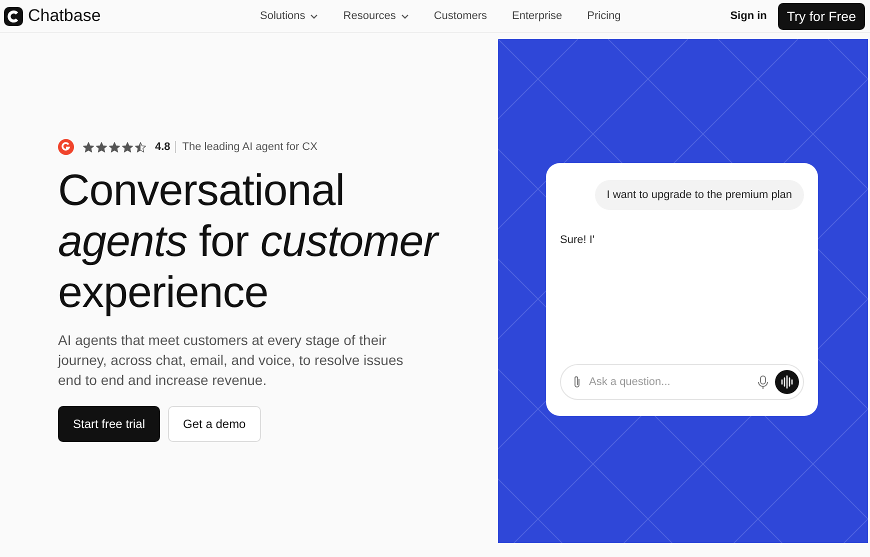 The width and height of the screenshot is (870, 557). Describe the element at coordinates (577, 382) in the screenshot. I see `paperclip-icon` at that location.